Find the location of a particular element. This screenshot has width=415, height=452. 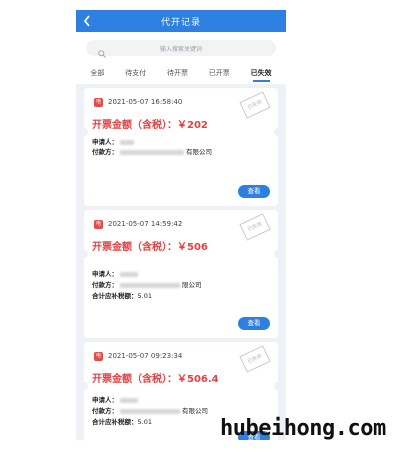

tab-bar: 全部 待支付 待开票 已开票 已失效 is located at coordinates (181, 73).